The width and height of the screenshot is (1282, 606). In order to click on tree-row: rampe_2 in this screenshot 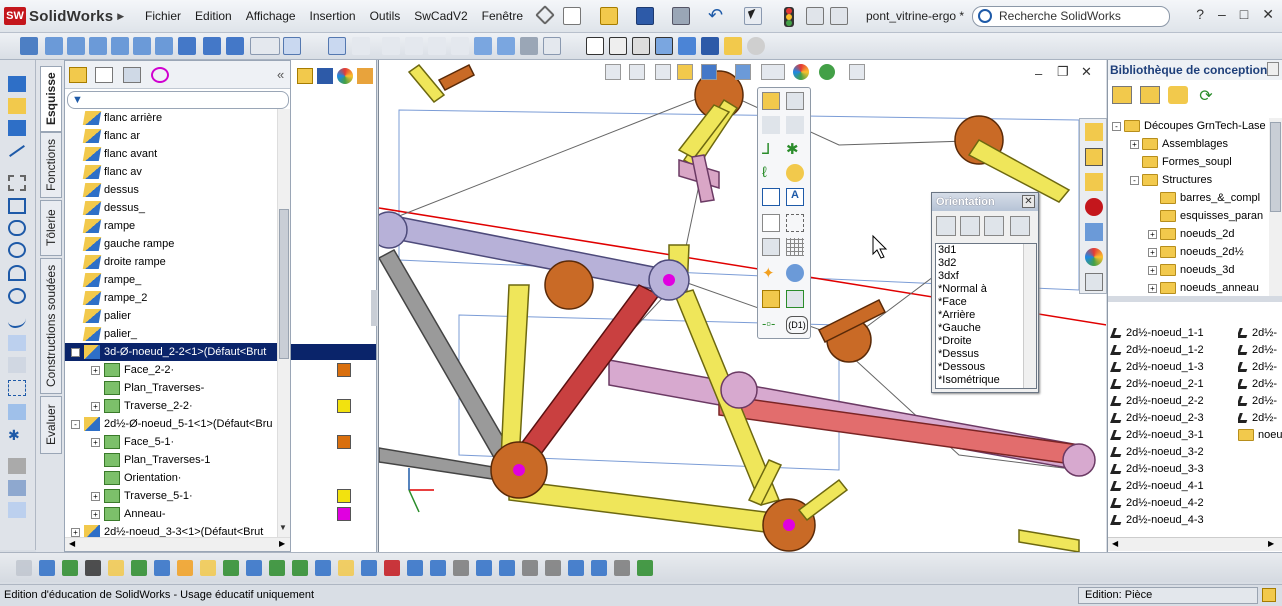, I will do `click(171, 298)`.